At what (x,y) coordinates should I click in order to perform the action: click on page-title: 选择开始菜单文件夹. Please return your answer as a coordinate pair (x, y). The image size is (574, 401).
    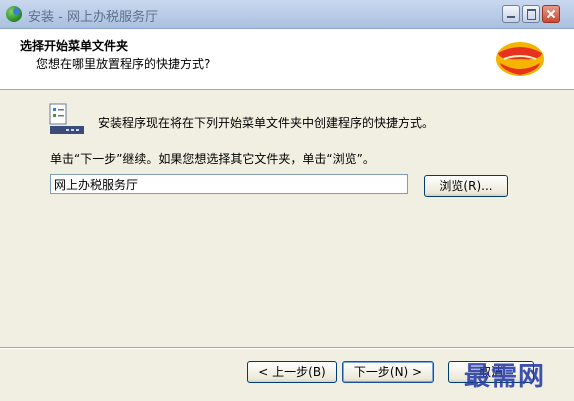
    Looking at the image, I should click on (74, 46).